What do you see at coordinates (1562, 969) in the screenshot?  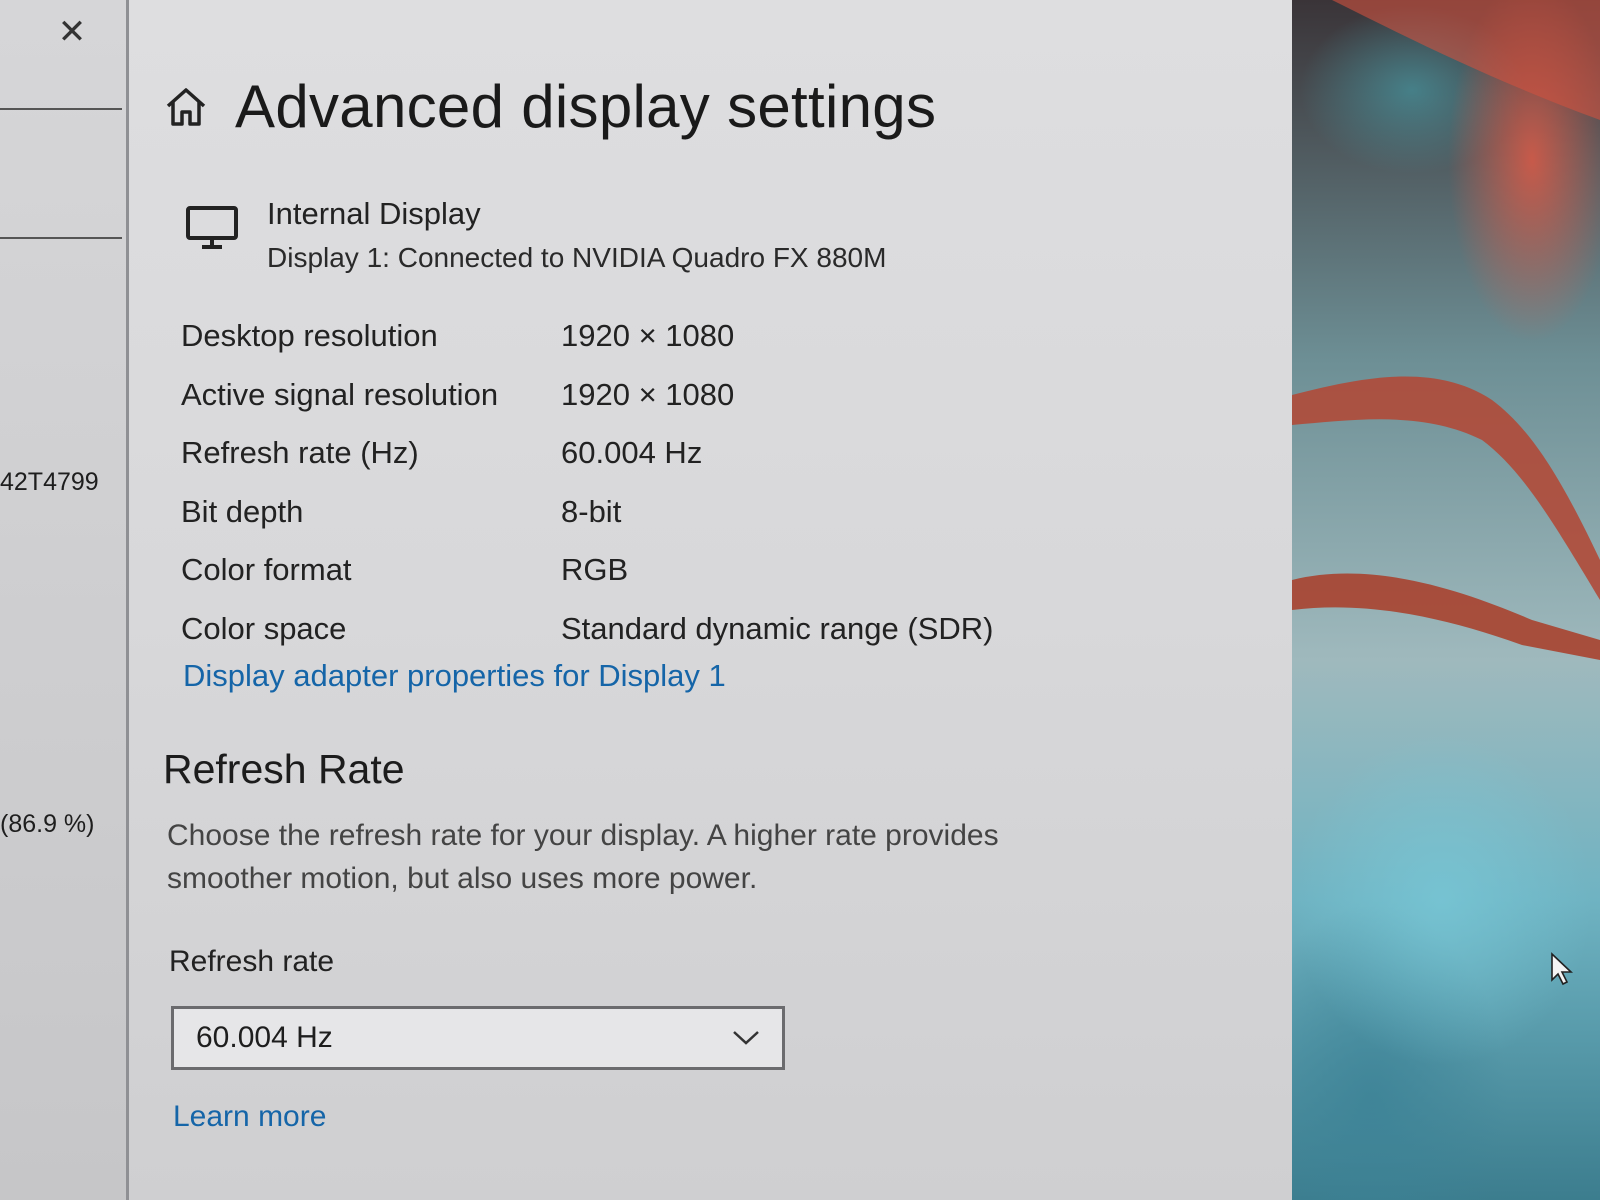 I see `cursor-icon` at bounding box center [1562, 969].